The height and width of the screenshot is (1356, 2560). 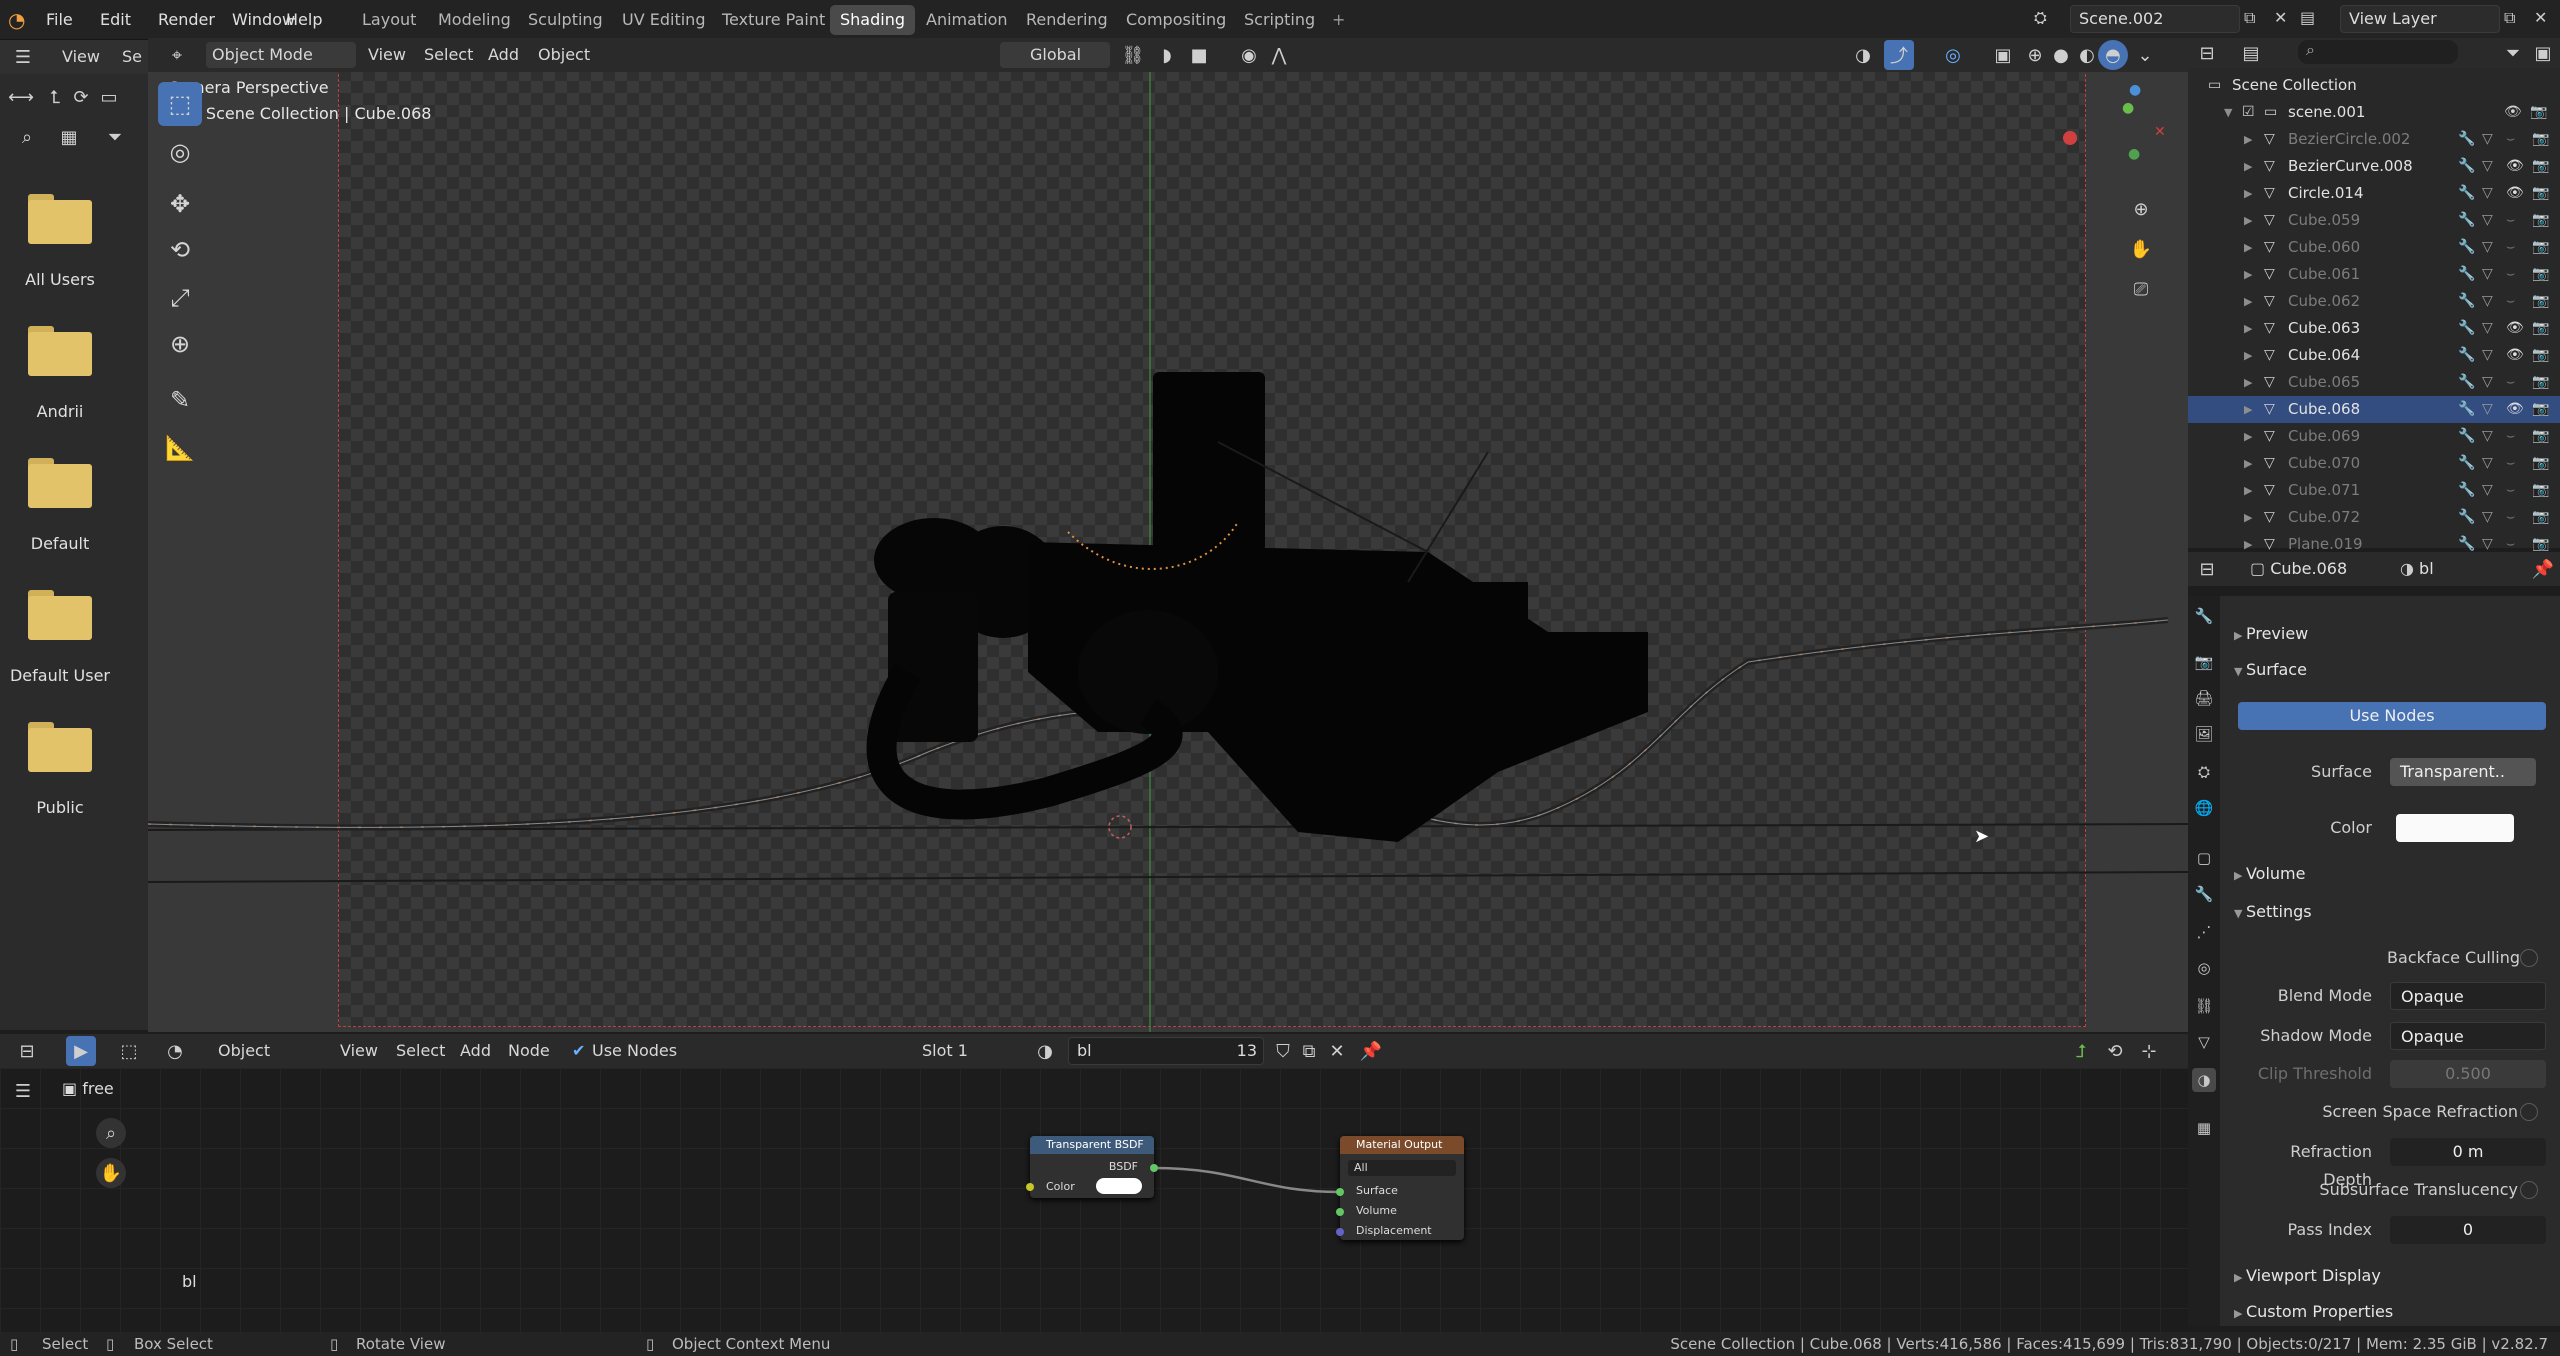 What do you see at coordinates (21, 97) in the screenshot?
I see `back-icon: ⟷` at bounding box center [21, 97].